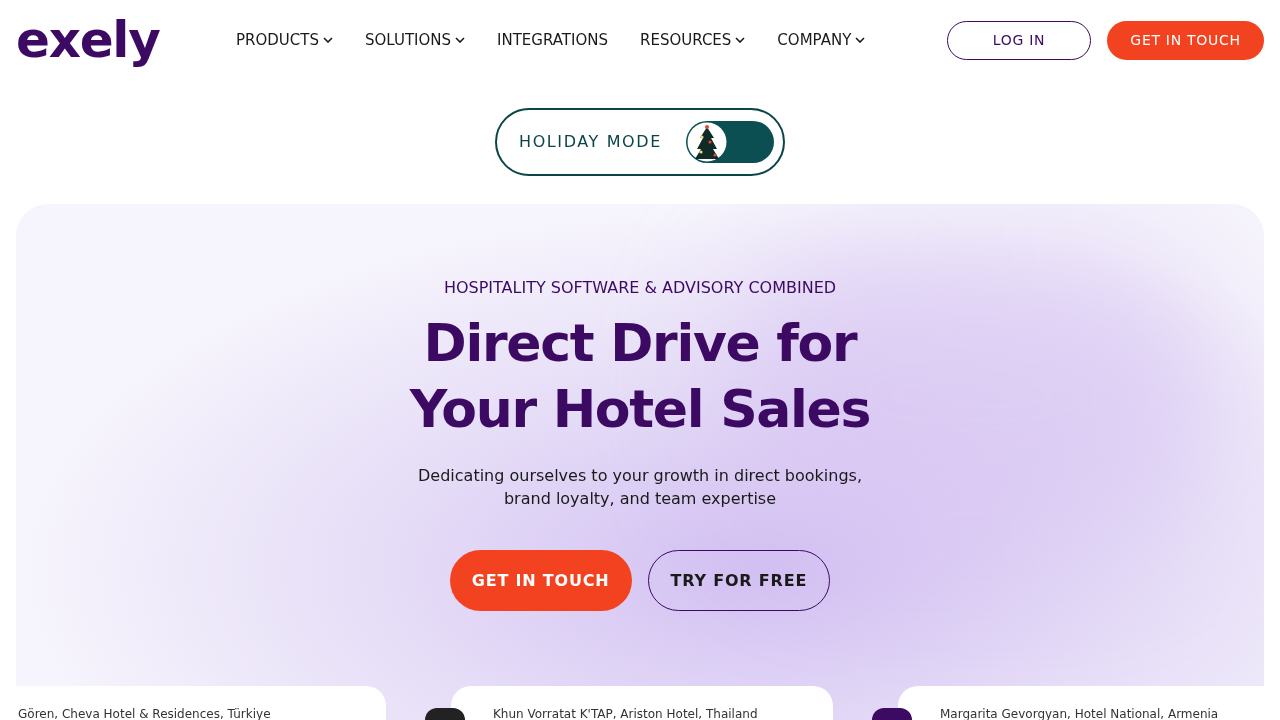 The width and height of the screenshot is (1280, 720). Describe the element at coordinates (590, 142) in the screenshot. I see `holiday-mode-label: HOLIDAY MODE` at that location.